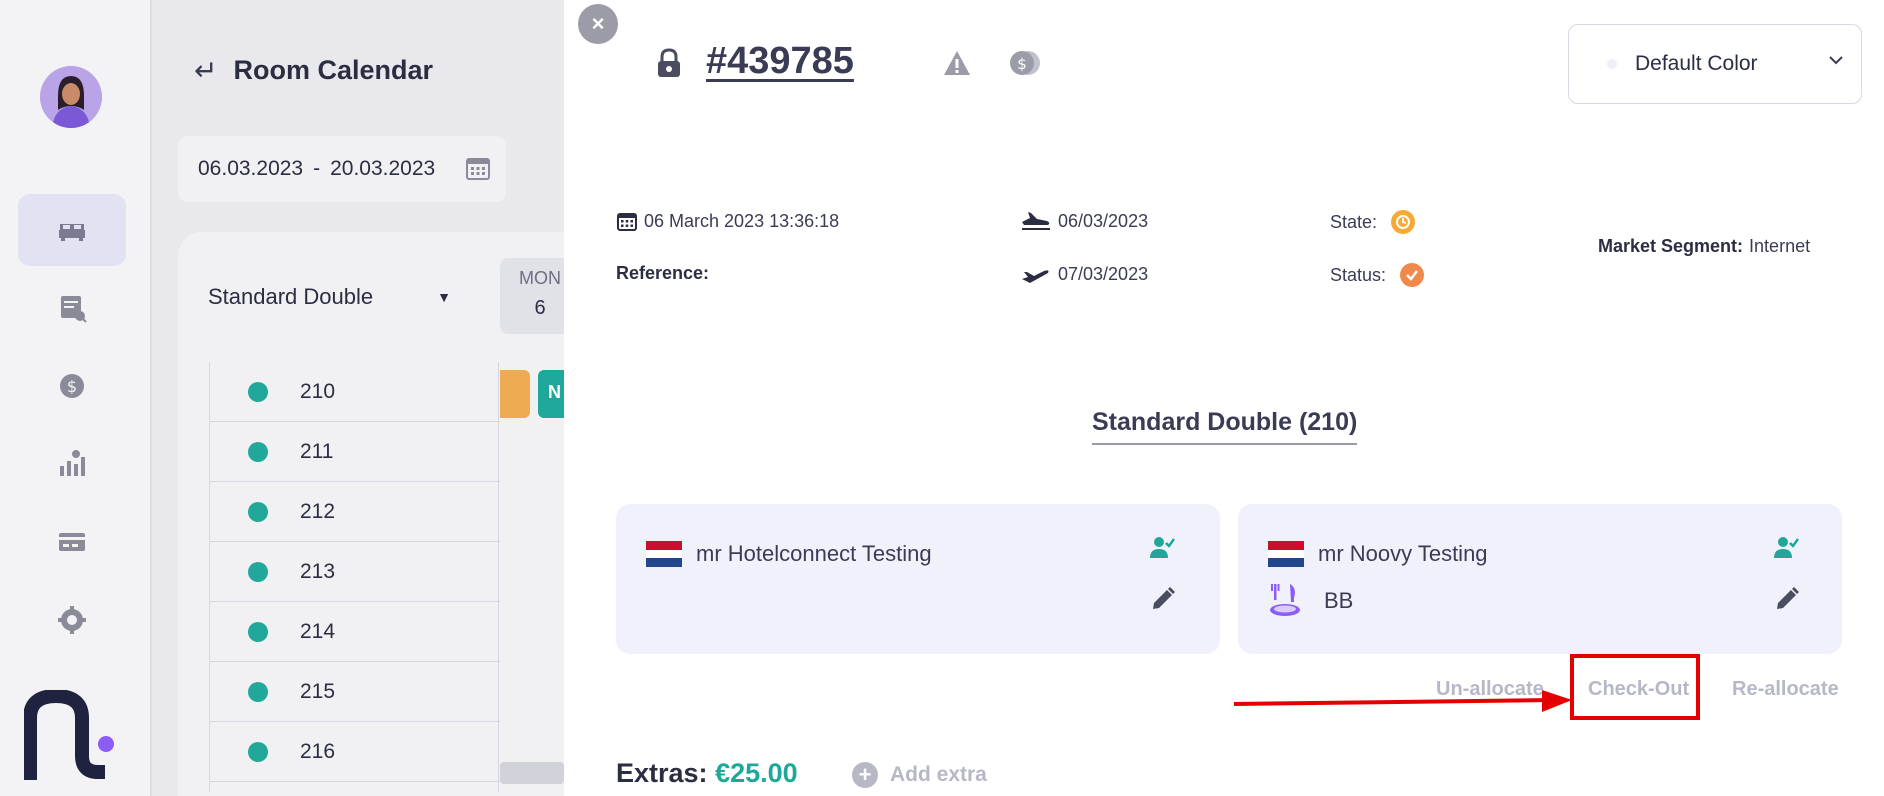  Describe the element at coordinates (318, 511) in the screenshot. I see `room-number: 212` at that location.